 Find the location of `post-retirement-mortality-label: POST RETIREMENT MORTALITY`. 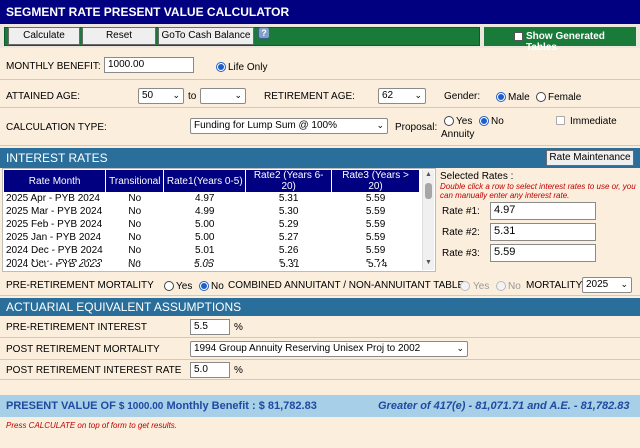

post-retirement-mortality-label: POST RETIREMENT MORTALITY is located at coordinates (83, 349).